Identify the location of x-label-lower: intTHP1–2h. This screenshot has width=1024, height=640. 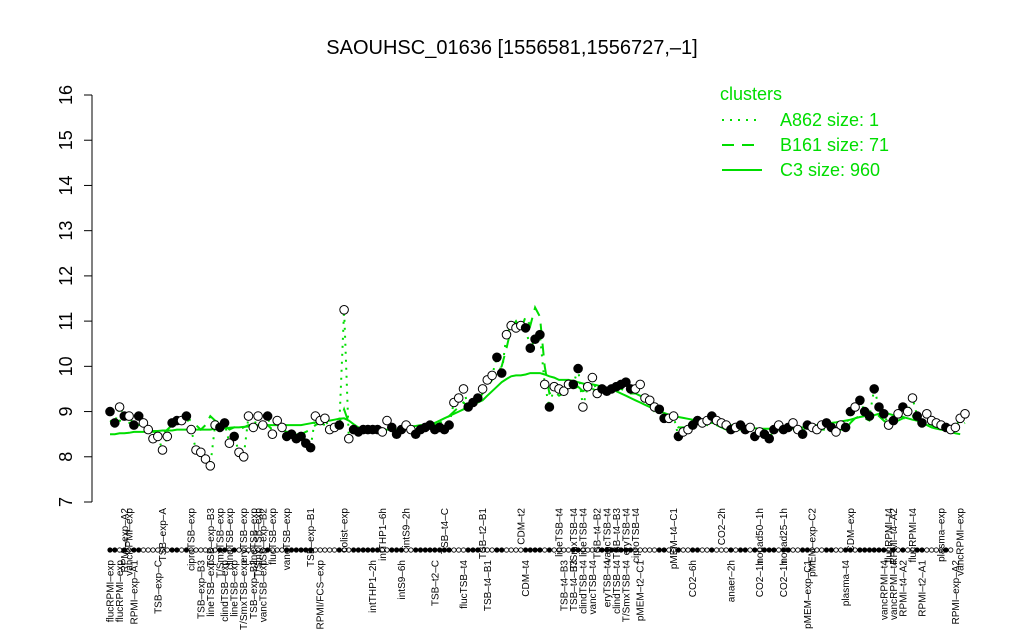
(373, 586).